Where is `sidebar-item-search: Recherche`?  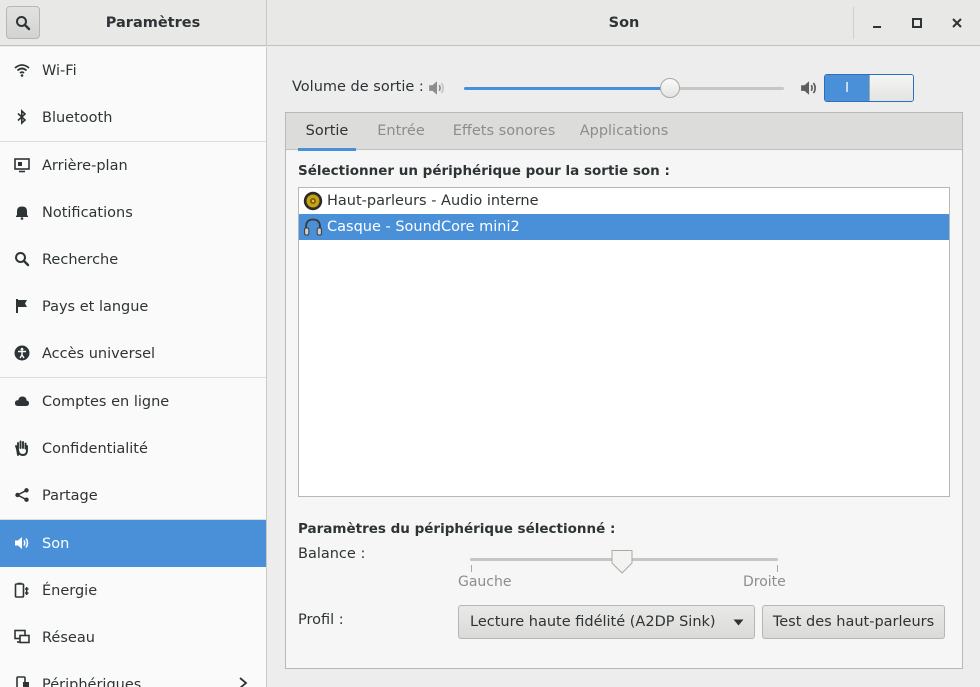
sidebar-item-search: Recherche is located at coordinates (133, 259).